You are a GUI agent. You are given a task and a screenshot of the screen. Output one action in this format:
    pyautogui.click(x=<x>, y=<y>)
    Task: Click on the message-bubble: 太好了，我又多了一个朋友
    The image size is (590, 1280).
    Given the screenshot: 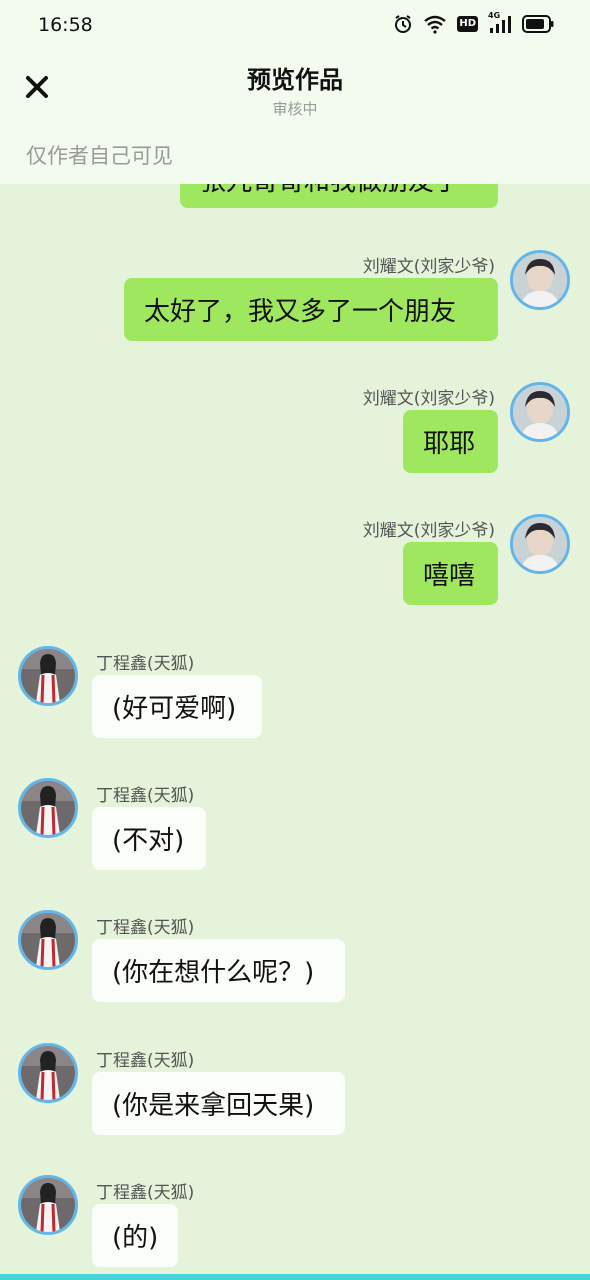 What is the action you would take?
    pyautogui.click(x=311, y=309)
    